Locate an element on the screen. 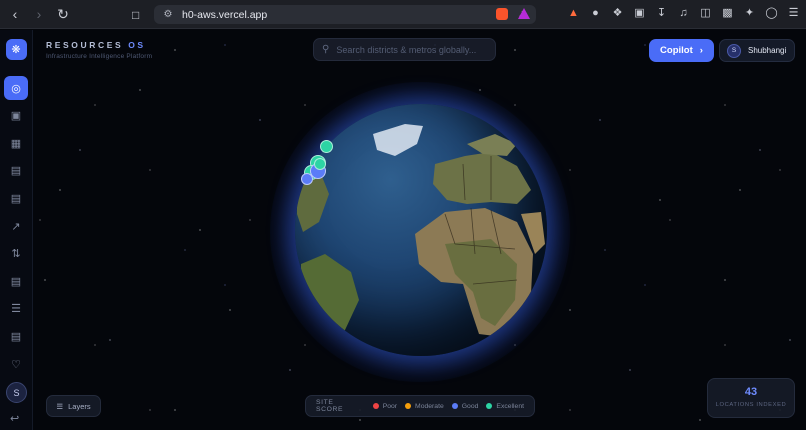 This screenshot has height=430, width=806. url-text: h0-aws.vercel.app is located at coordinates (335, 15).